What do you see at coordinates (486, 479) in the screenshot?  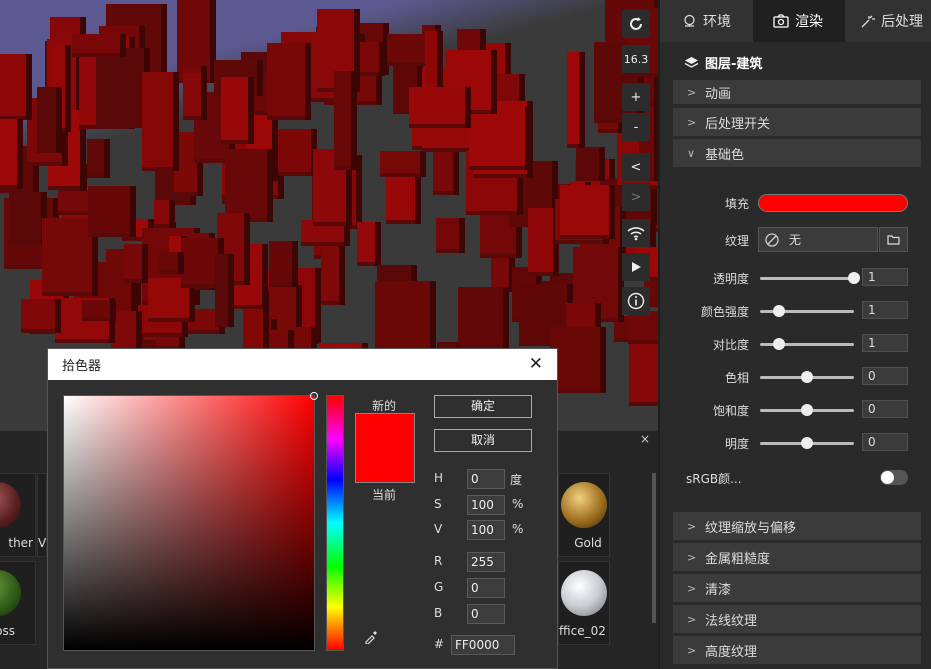 I see `h-input: 0` at bounding box center [486, 479].